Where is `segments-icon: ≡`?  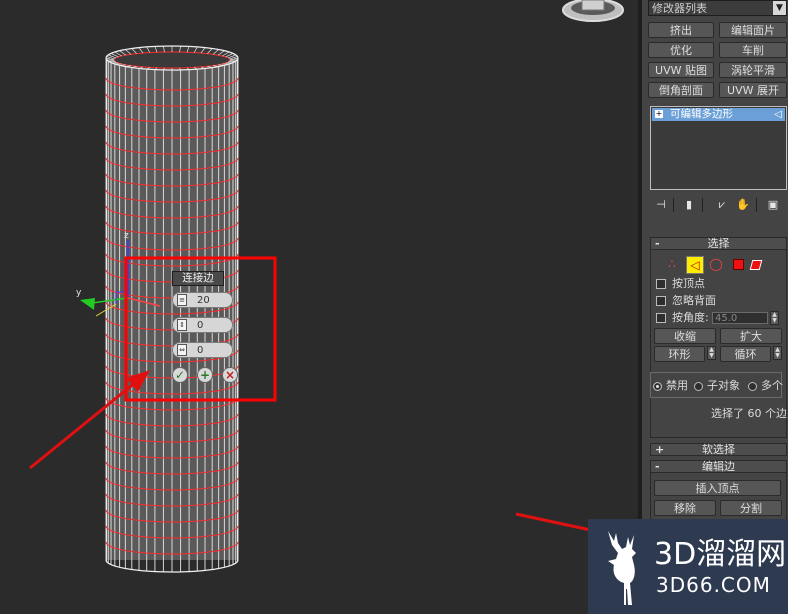 segments-icon: ≡ is located at coordinates (182, 300).